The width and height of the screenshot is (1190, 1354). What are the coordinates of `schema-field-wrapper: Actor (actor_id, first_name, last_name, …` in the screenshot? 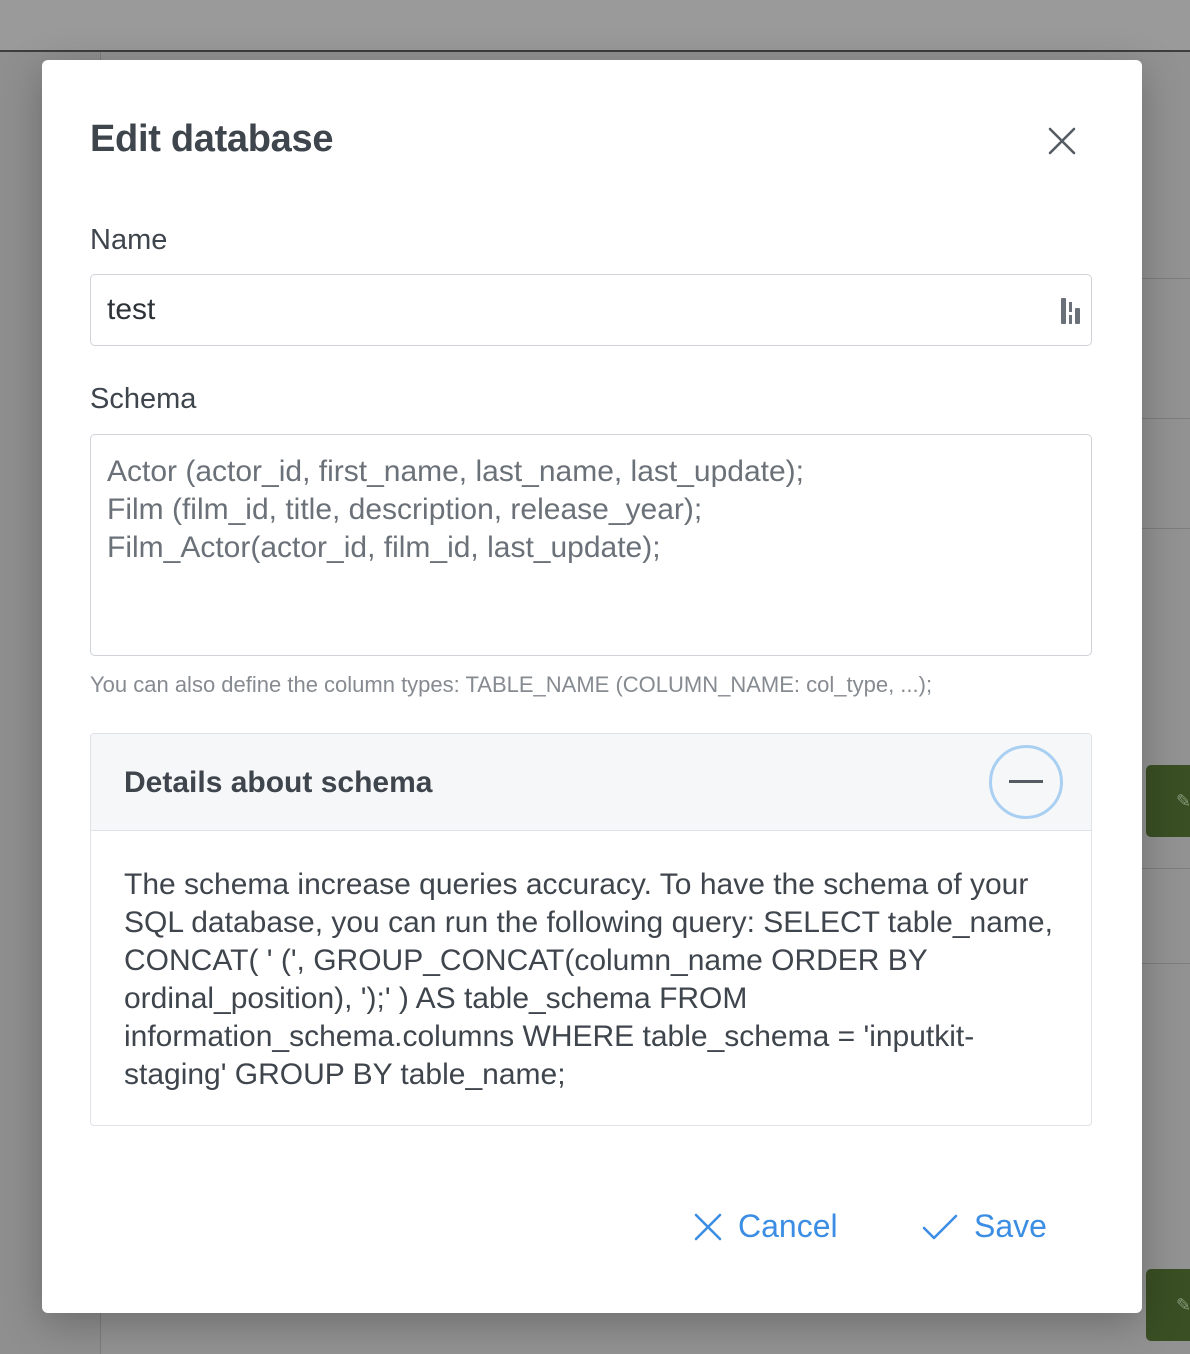 It's located at (591, 545).